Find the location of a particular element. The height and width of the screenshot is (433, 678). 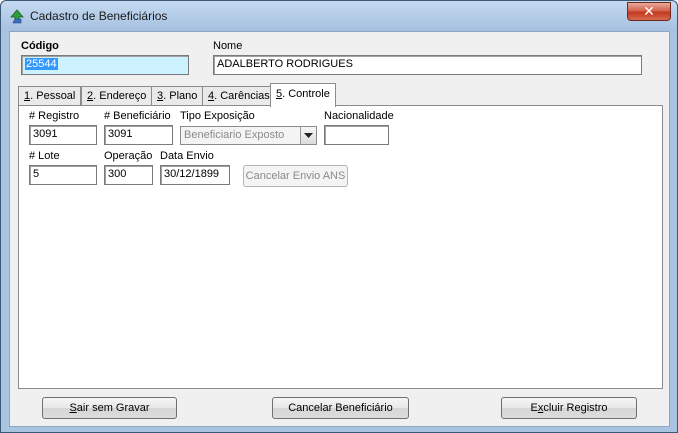

sair-sem-gravar-button: Sair sem Gravar is located at coordinates (109, 408).